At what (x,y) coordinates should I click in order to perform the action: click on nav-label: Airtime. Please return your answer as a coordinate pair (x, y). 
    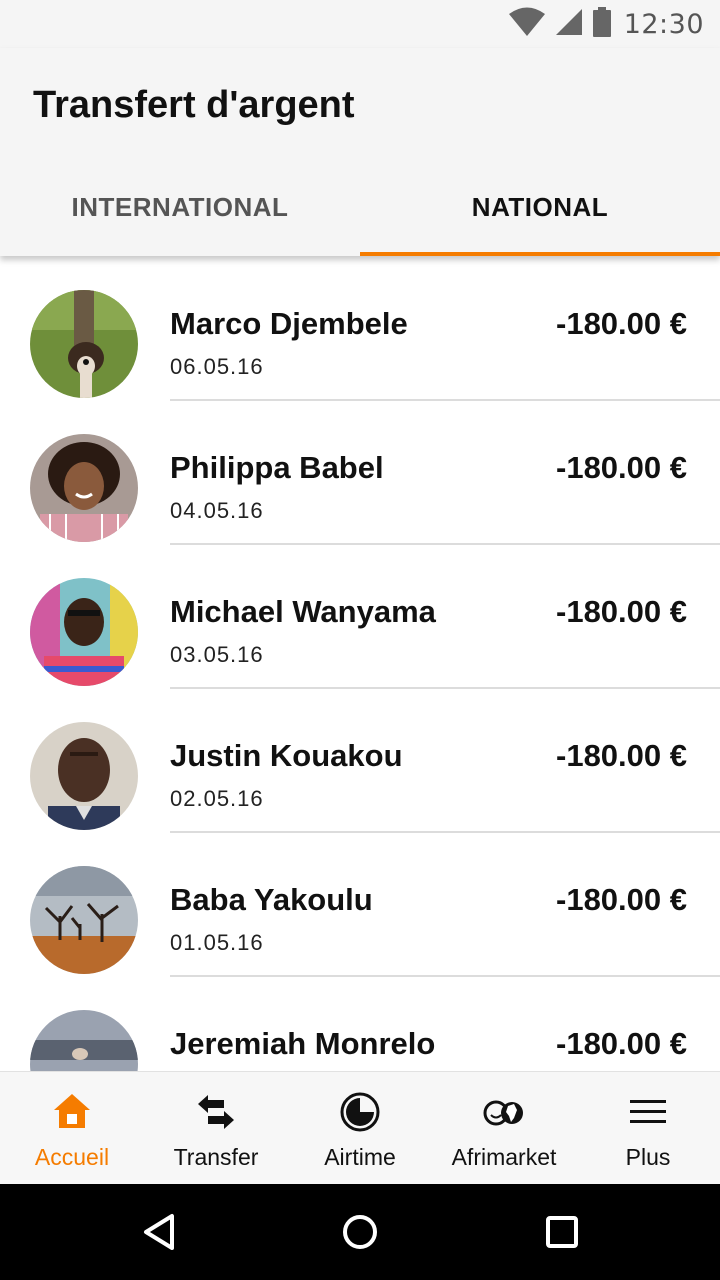
    Looking at the image, I should click on (360, 1157).